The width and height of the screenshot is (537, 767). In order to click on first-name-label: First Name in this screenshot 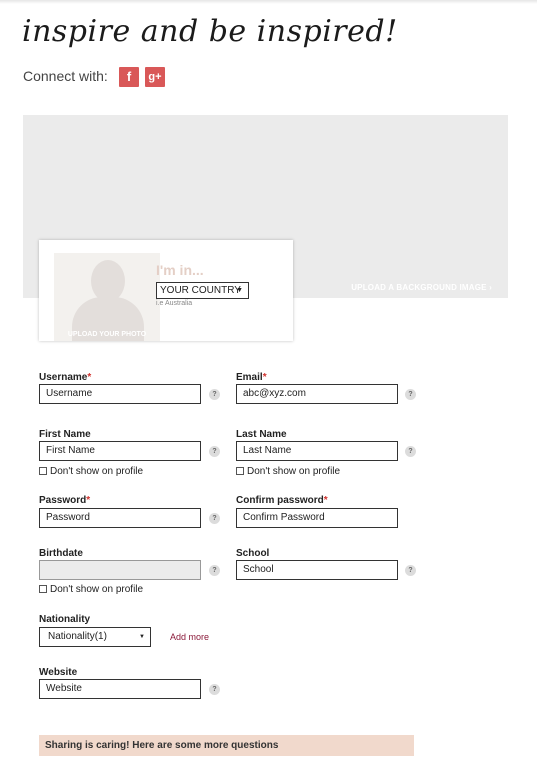, I will do `click(65, 434)`.